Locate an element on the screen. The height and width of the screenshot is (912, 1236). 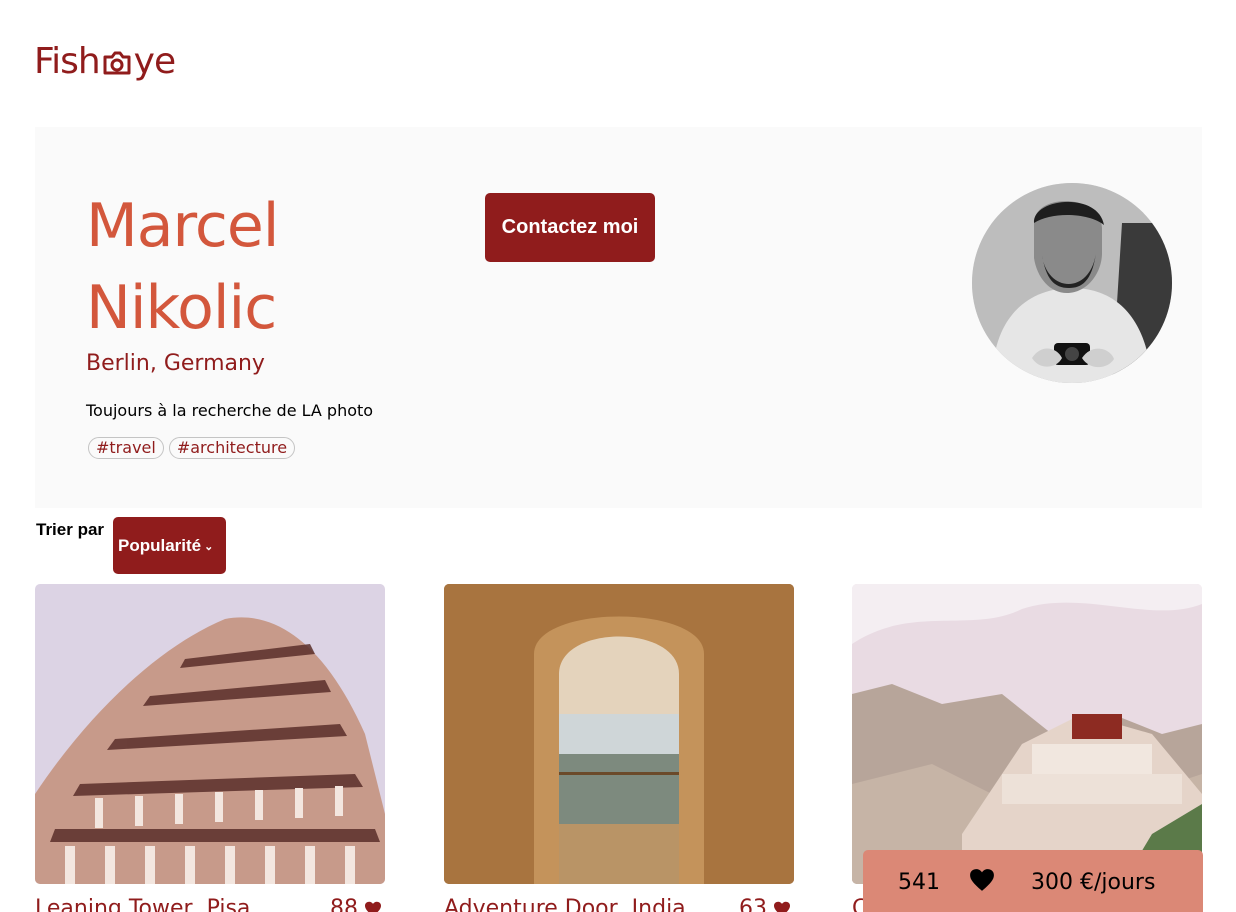
media-image-door is located at coordinates (619, 734).